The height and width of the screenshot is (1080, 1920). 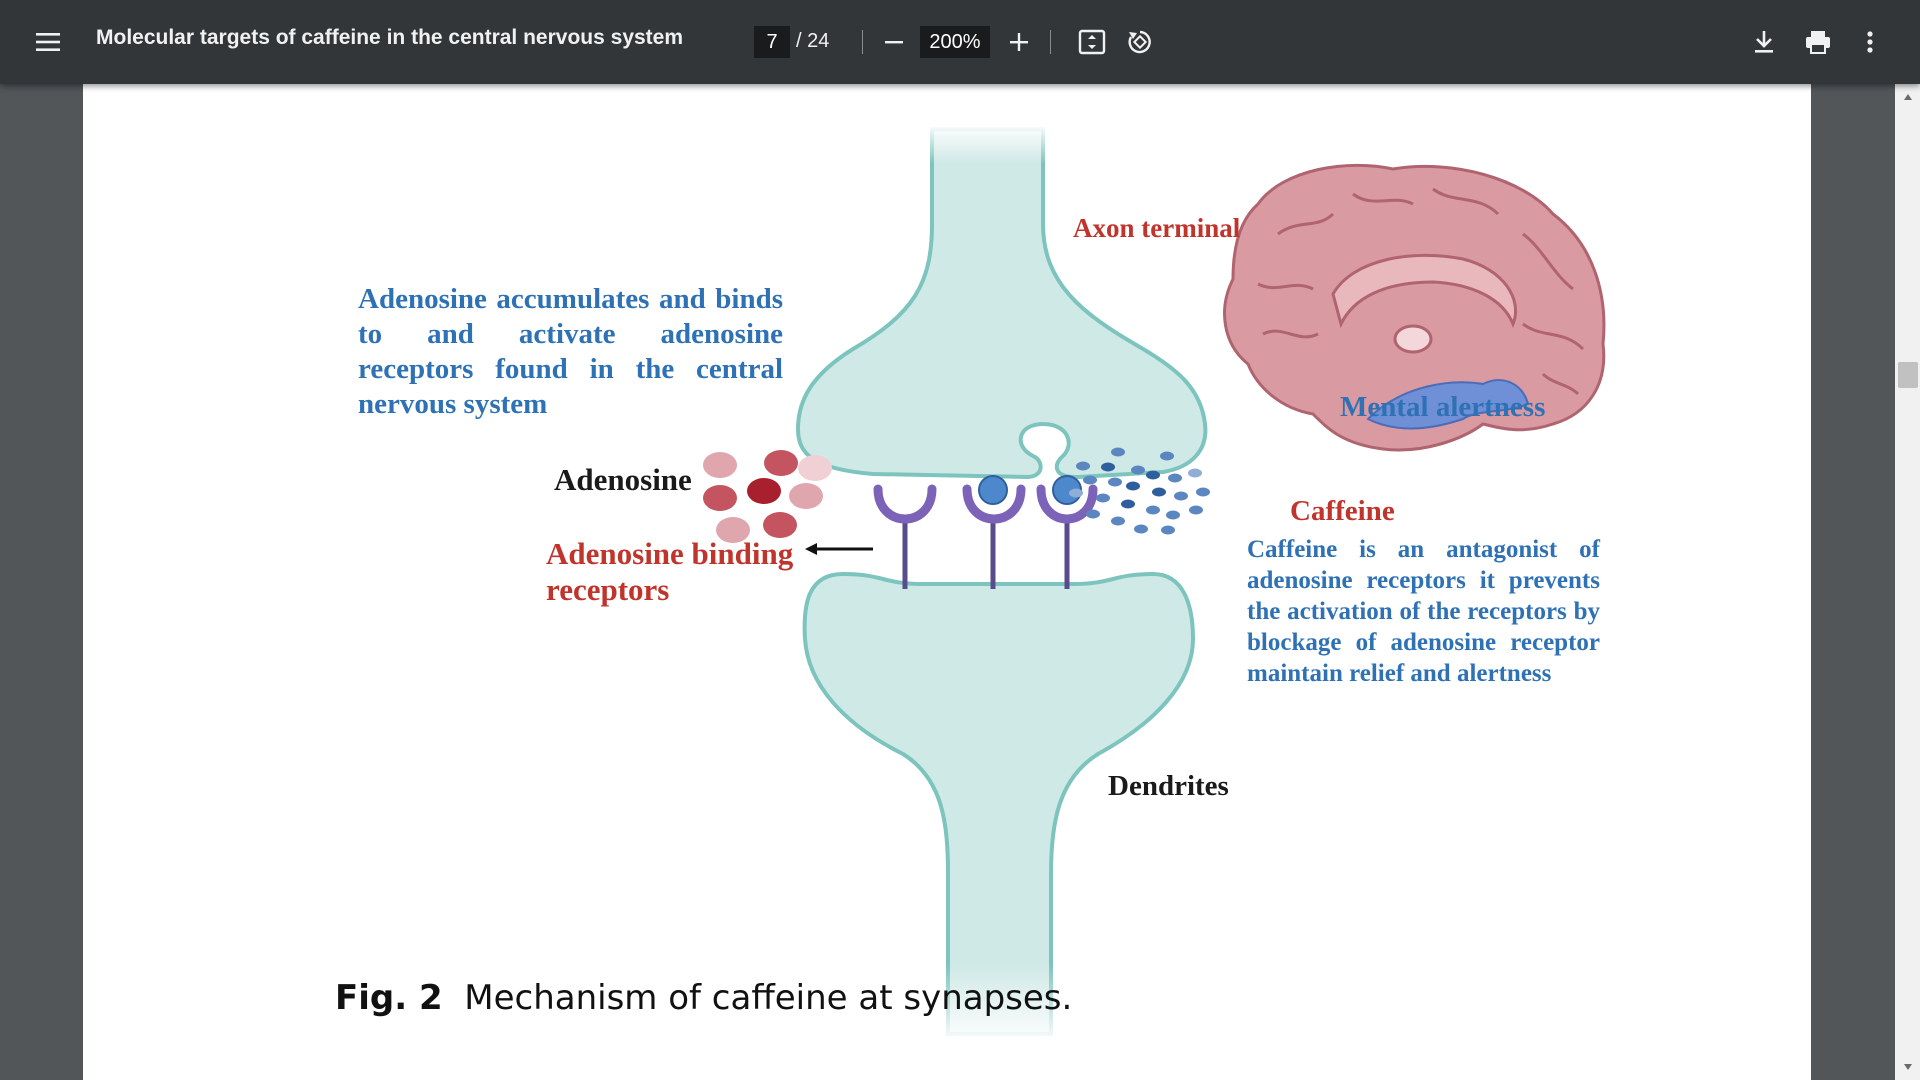 I want to click on scroll-down-button, so click(x=1908, y=1067).